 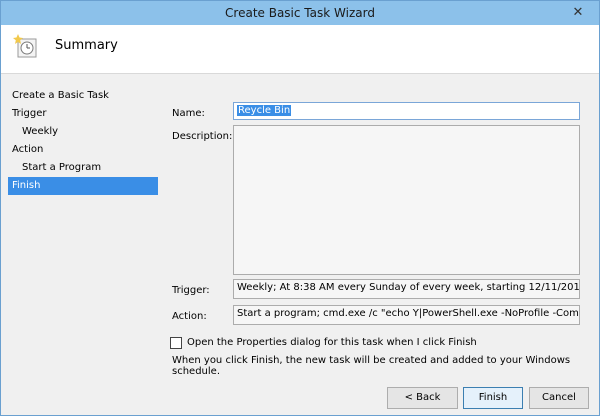 What do you see at coordinates (83, 114) in the screenshot?
I see `step-trigger: Trigger` at bounding box center [83, 114].